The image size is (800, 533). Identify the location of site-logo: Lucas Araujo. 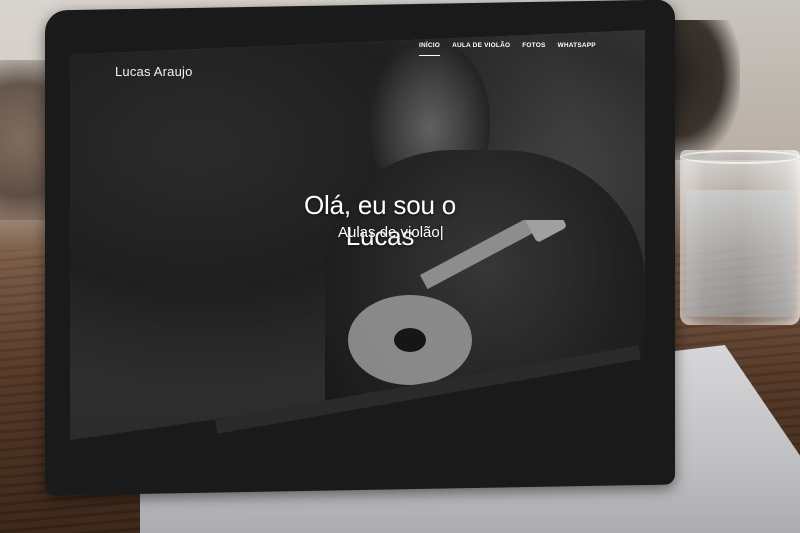
(154, 71).